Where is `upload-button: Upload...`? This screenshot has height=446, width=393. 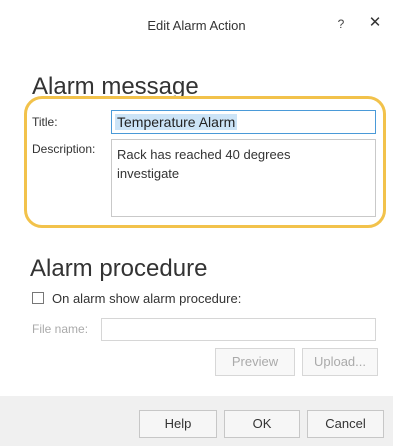 upload-button: Upload... is located at coordinates (340, 362).